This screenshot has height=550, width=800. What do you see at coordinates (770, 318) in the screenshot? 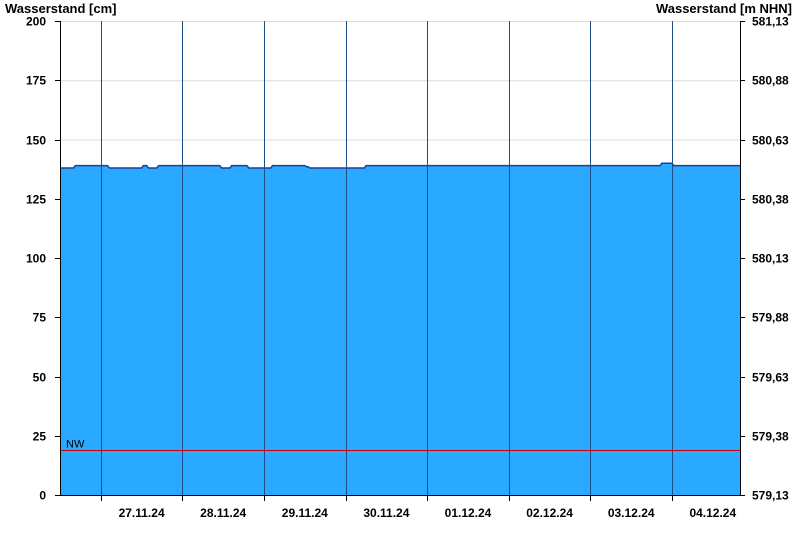
I see `y-tick-label-right: 579,88` at bounding box center [770, 318].